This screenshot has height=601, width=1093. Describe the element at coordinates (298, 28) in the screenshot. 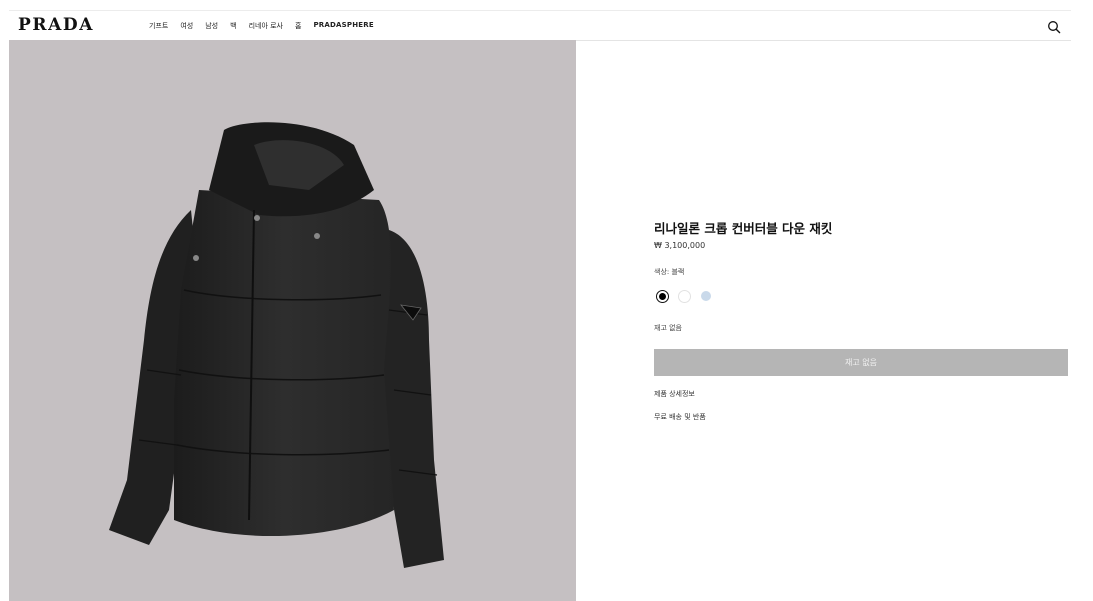

I see `nav-item-home: 홈` at that location.